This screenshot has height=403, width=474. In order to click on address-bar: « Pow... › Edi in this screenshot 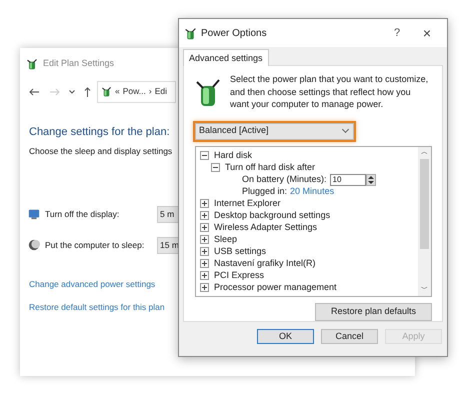, I will do `click(136, 91)`.